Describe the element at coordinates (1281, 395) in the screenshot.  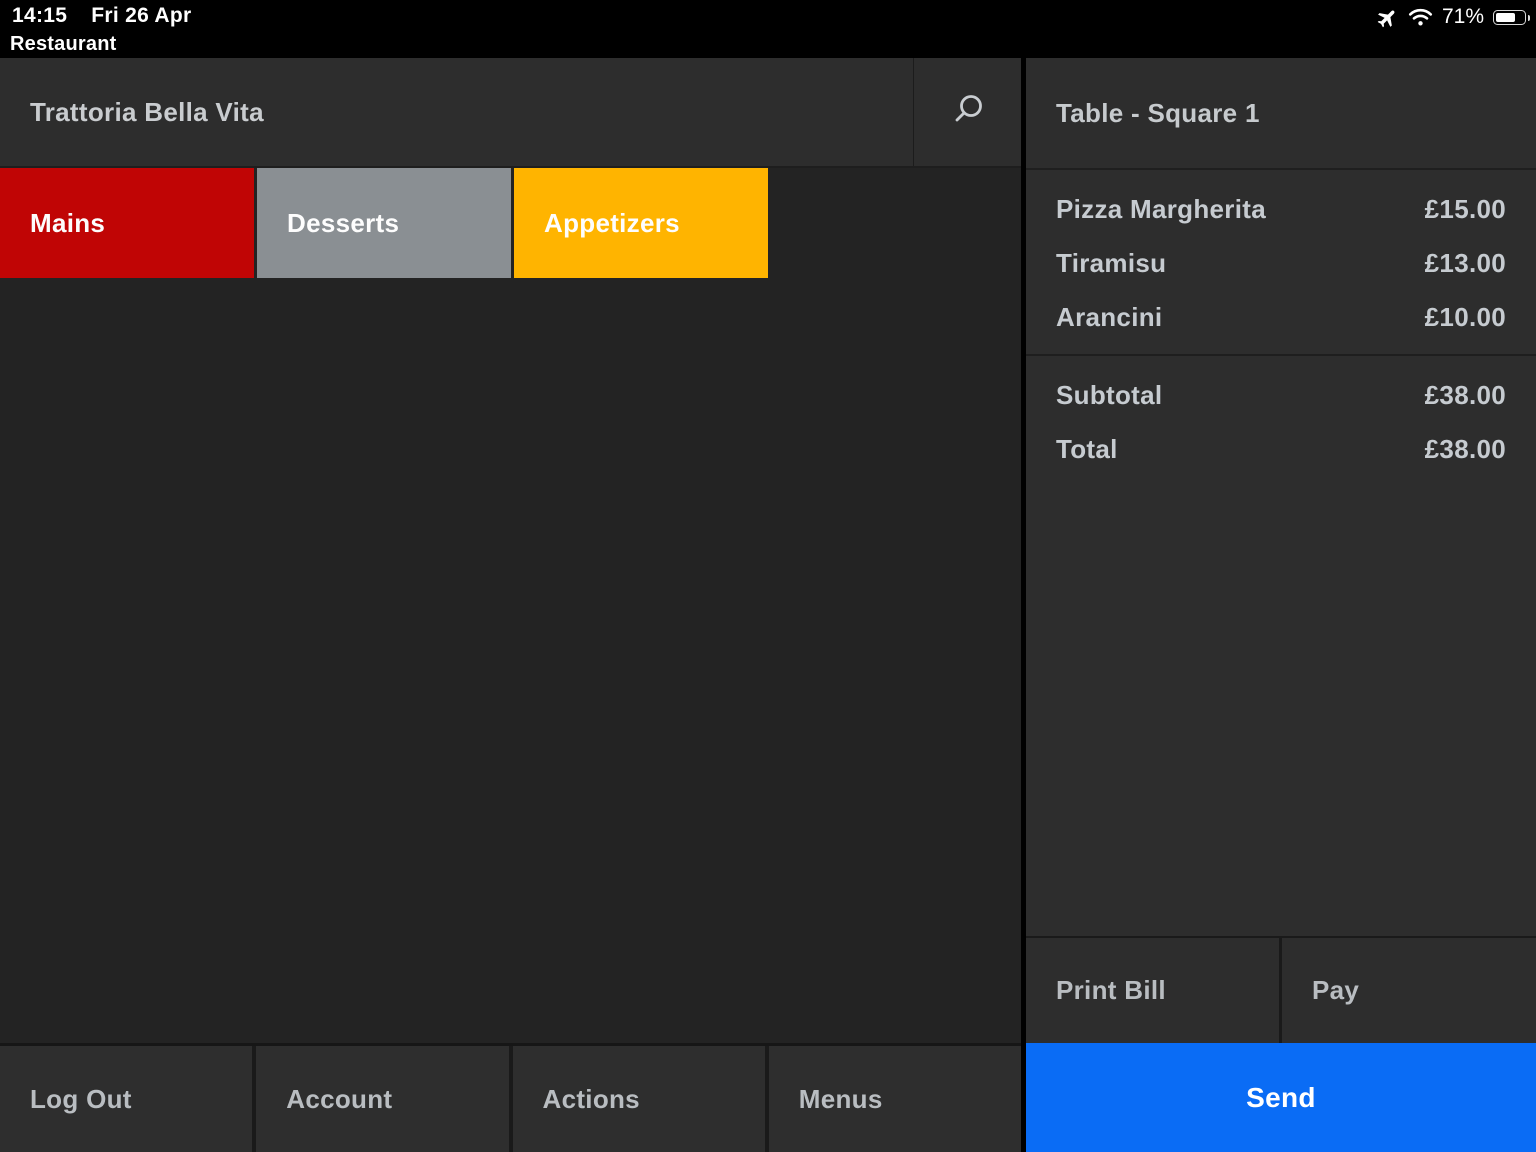
I see `subtotal-row: Subtotal £38.00` at that location.